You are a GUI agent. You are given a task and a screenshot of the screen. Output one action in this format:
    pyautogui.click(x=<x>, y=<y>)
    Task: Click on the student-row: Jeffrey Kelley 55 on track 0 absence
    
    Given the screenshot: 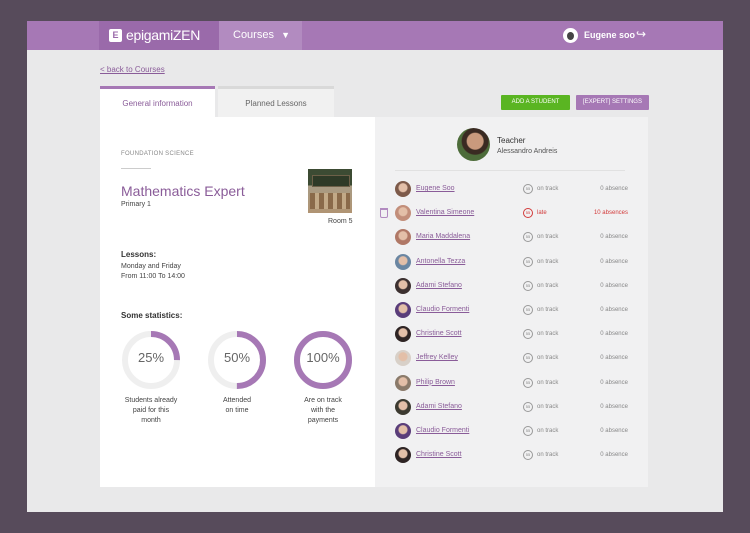 What is the action you would take?
    pyautogui.click(x=511, y=358)
    